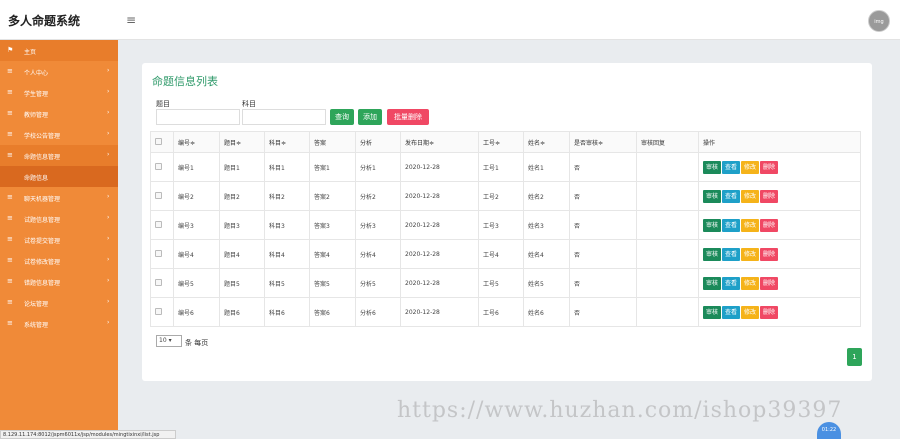  What do you see at coordinates (59, 71) in the screenshot?
I see `sidebar-item-personal: ≡ 个人中心 ›` at bounding box center [59, 71].